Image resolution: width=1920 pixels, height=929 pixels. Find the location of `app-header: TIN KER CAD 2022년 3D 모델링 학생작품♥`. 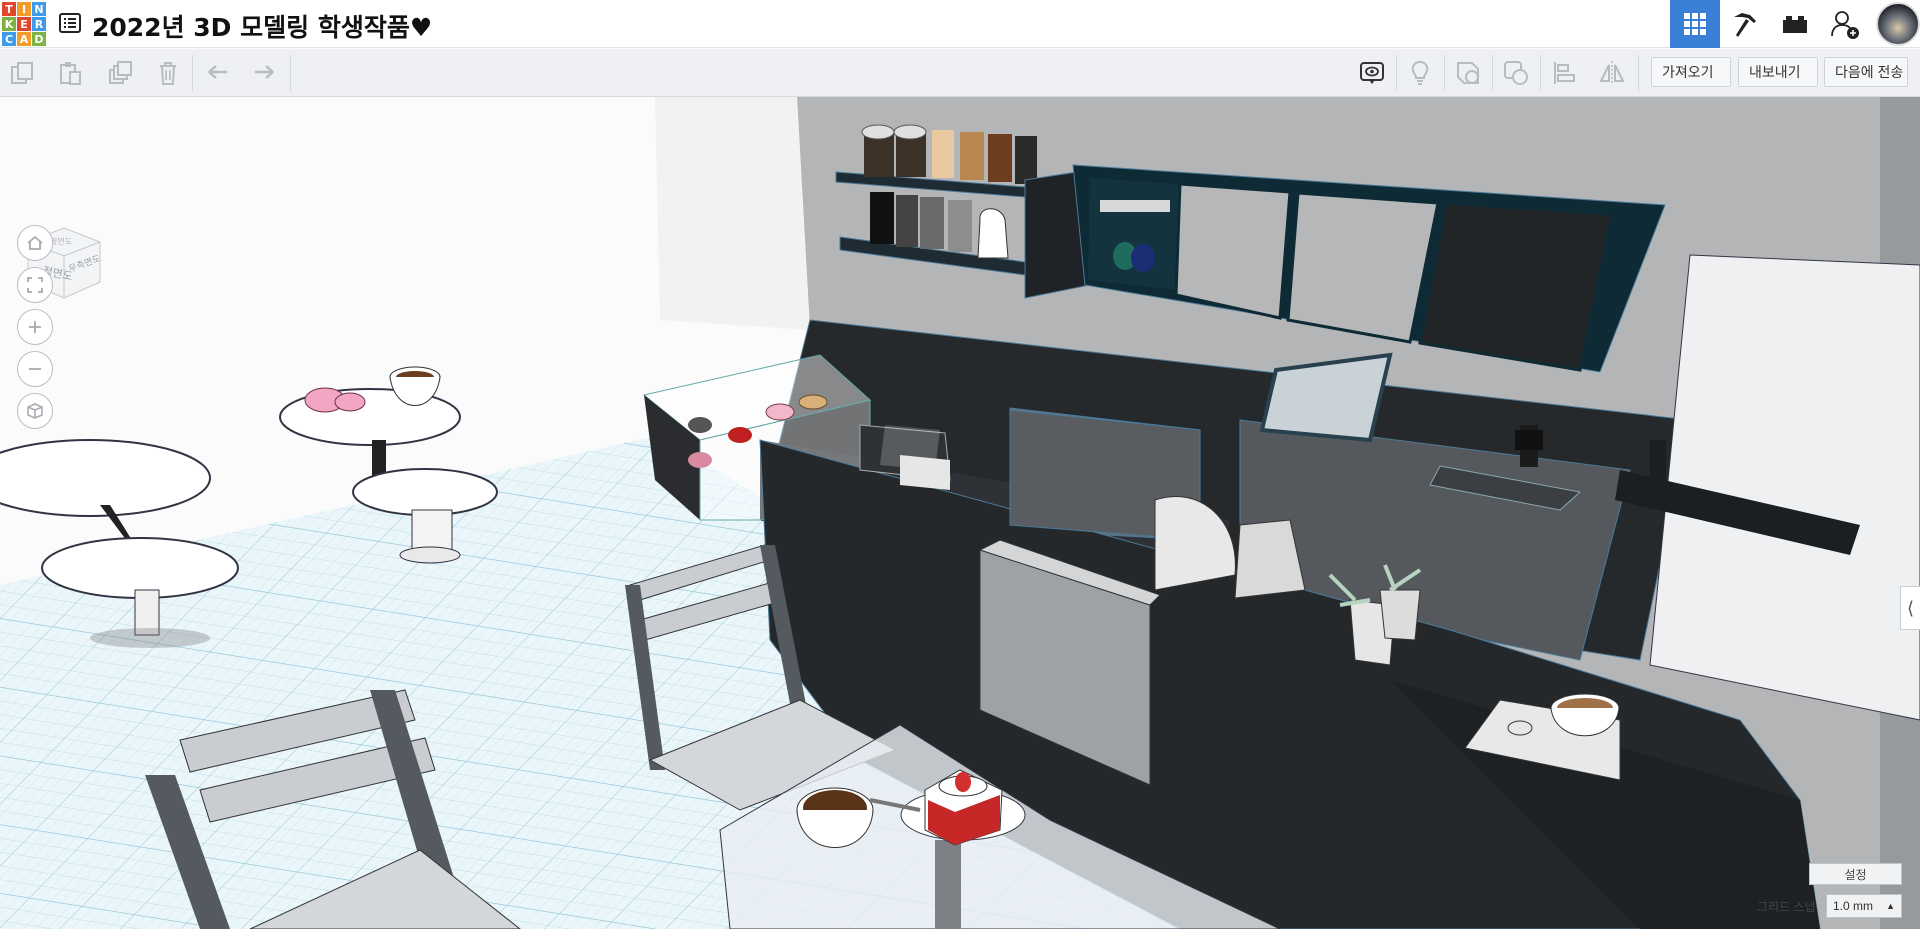

app-header: TIN KER CAD 2022년 3D 모델링 학생작품♥ is located at coordinates (960, 24).